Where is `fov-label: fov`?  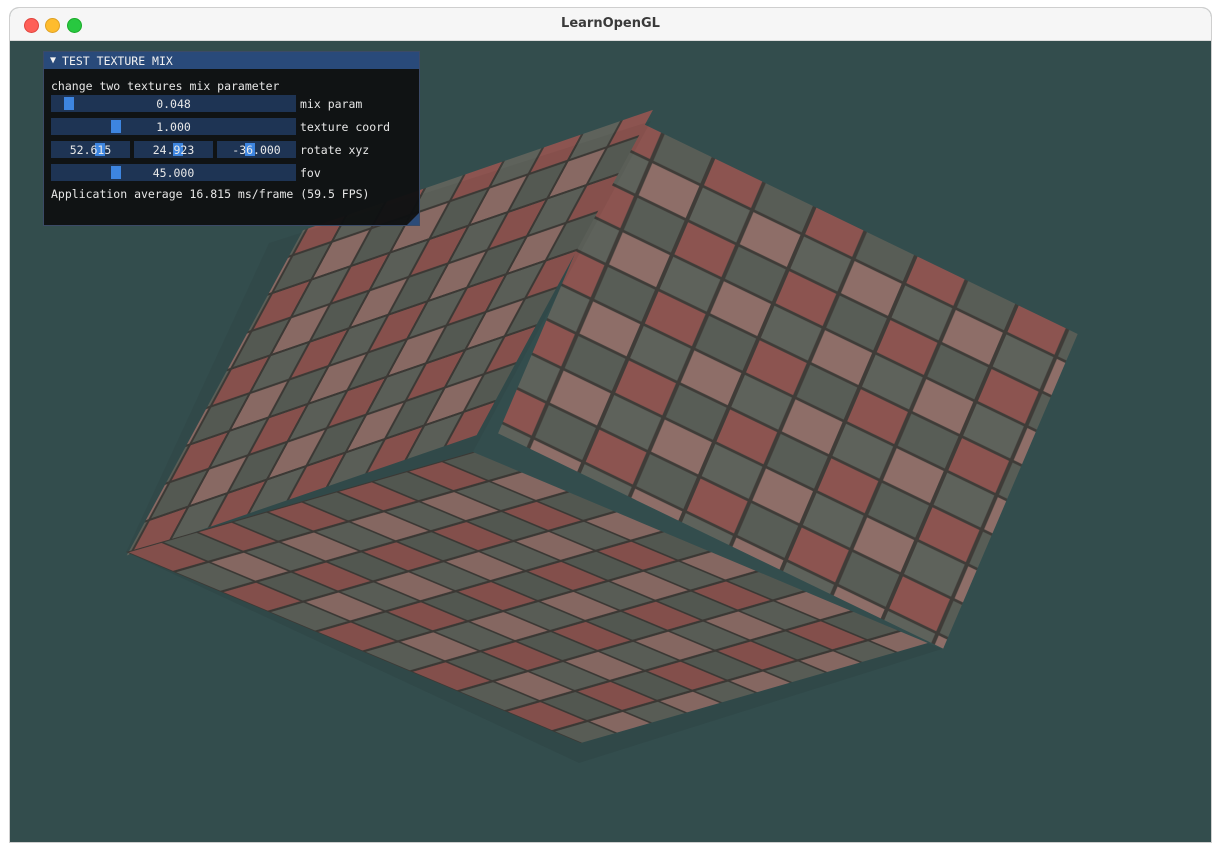
fov-label: fov is located at coordinates (310, 172).